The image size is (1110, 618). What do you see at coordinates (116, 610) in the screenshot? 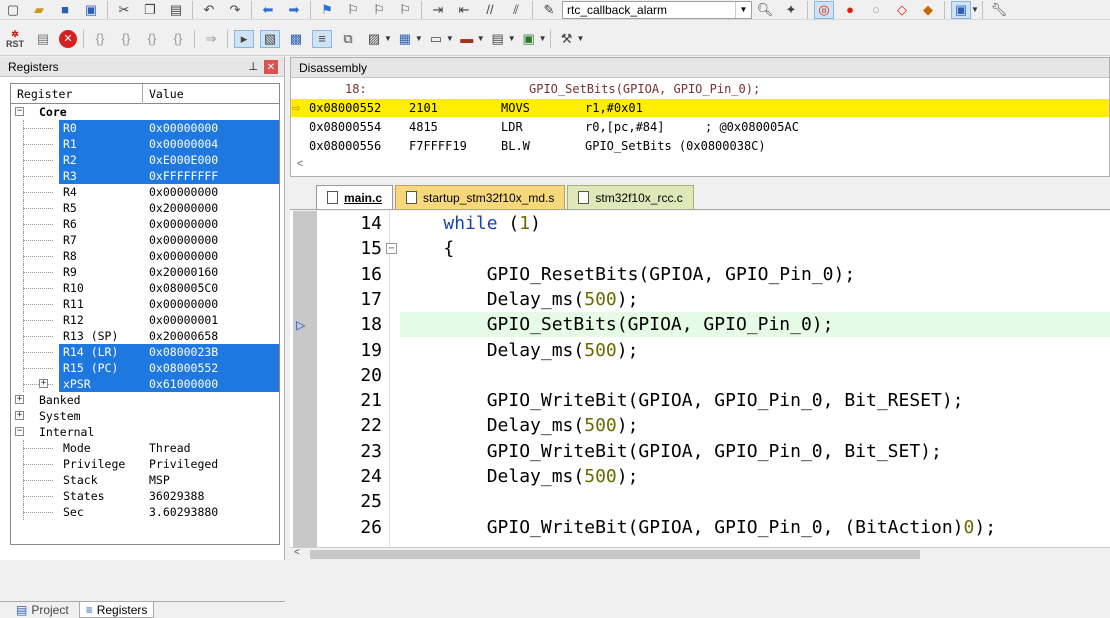
I see `tab-registers: ≡ Registers` at bounding box center [116, 610].